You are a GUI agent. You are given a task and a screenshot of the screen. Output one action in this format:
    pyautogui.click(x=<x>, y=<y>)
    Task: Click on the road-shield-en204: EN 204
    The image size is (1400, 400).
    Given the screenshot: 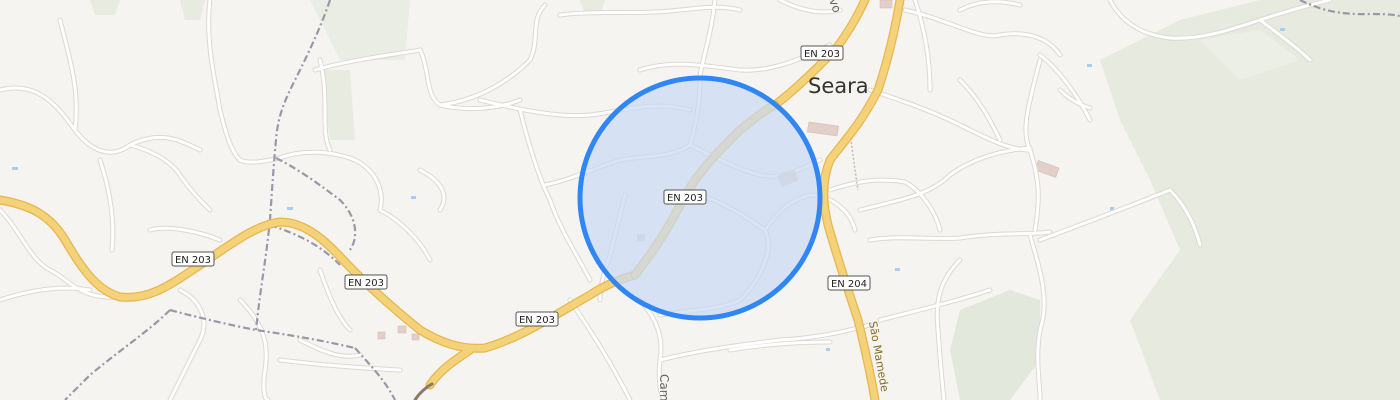 What is the action you would take?
    pyautogui.click(x=849, y=283)
    